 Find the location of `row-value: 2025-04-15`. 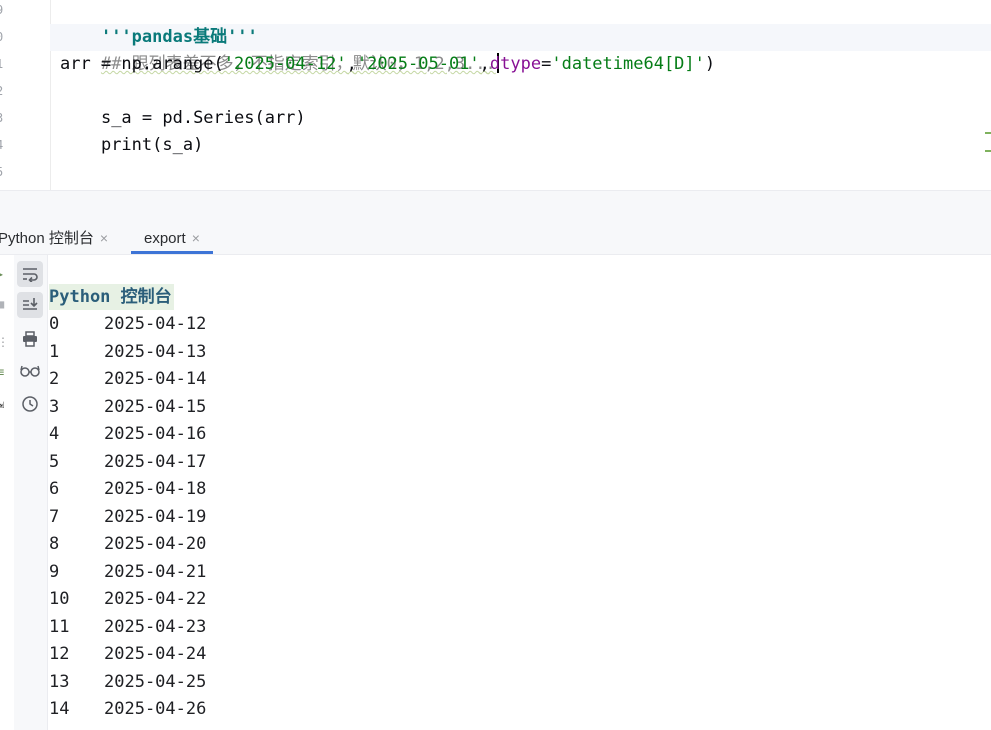

row-value: 2025-04-15 is located at coordinates (155, 406).